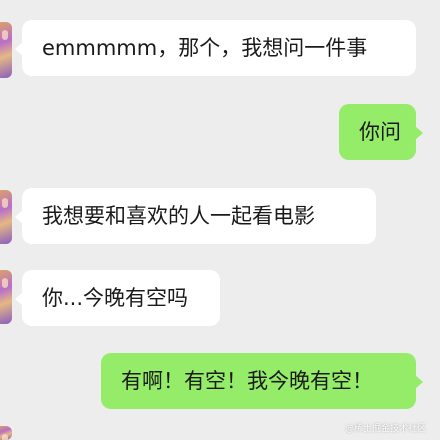 The height and width of the screenshot is (440, 440). Describe the element at coordinates (205, 47) in the screenshot. I see `message-text: emmmmm，那个，我想问一件事` at that location.